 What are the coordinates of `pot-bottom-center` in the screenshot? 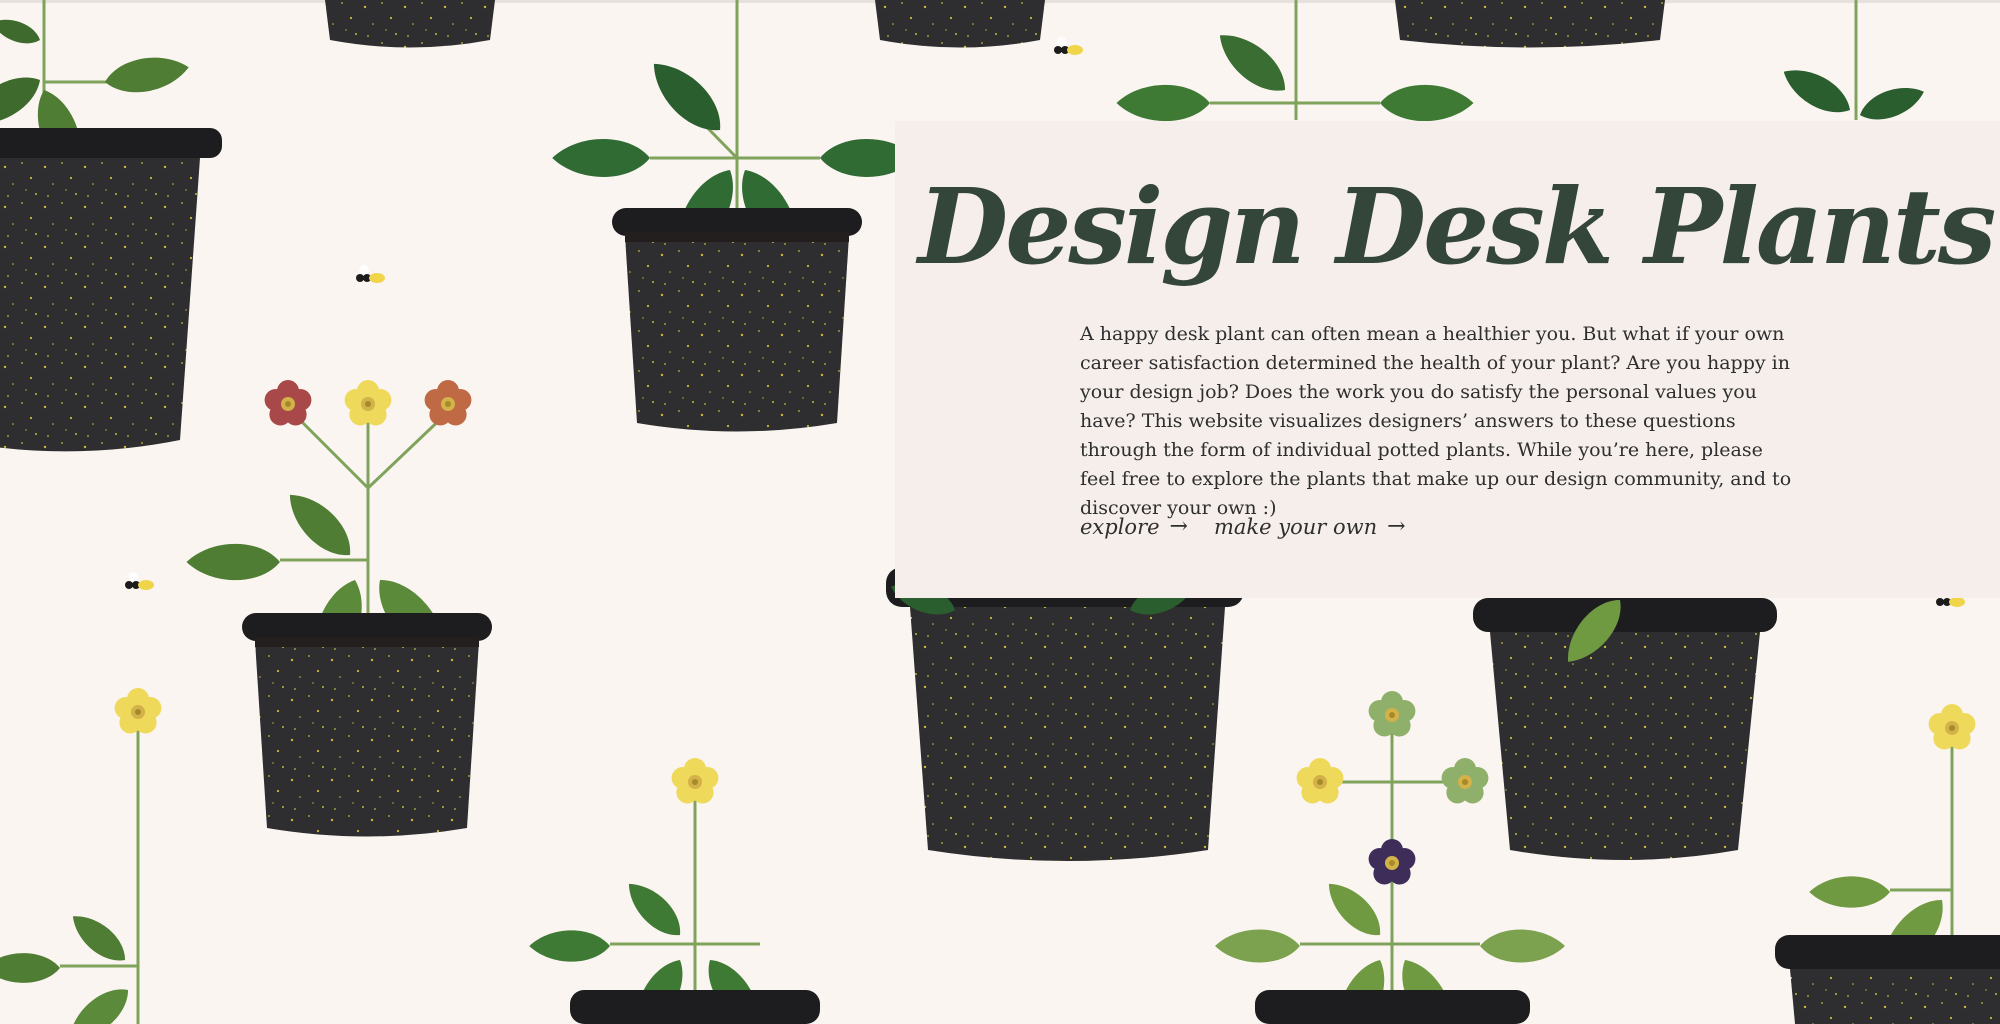 It's located at (695, 1007).